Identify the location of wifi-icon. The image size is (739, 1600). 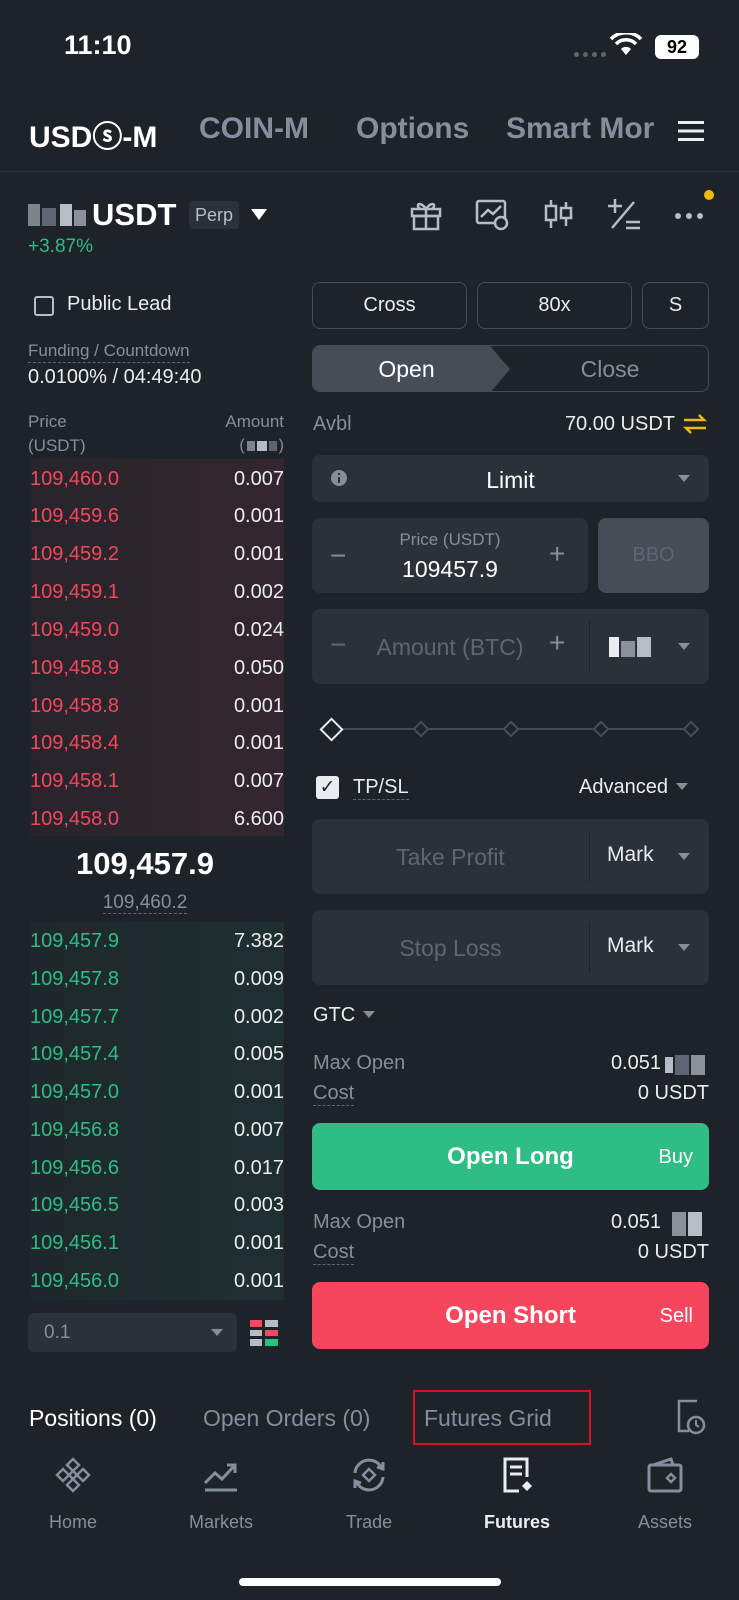
(626, 44).